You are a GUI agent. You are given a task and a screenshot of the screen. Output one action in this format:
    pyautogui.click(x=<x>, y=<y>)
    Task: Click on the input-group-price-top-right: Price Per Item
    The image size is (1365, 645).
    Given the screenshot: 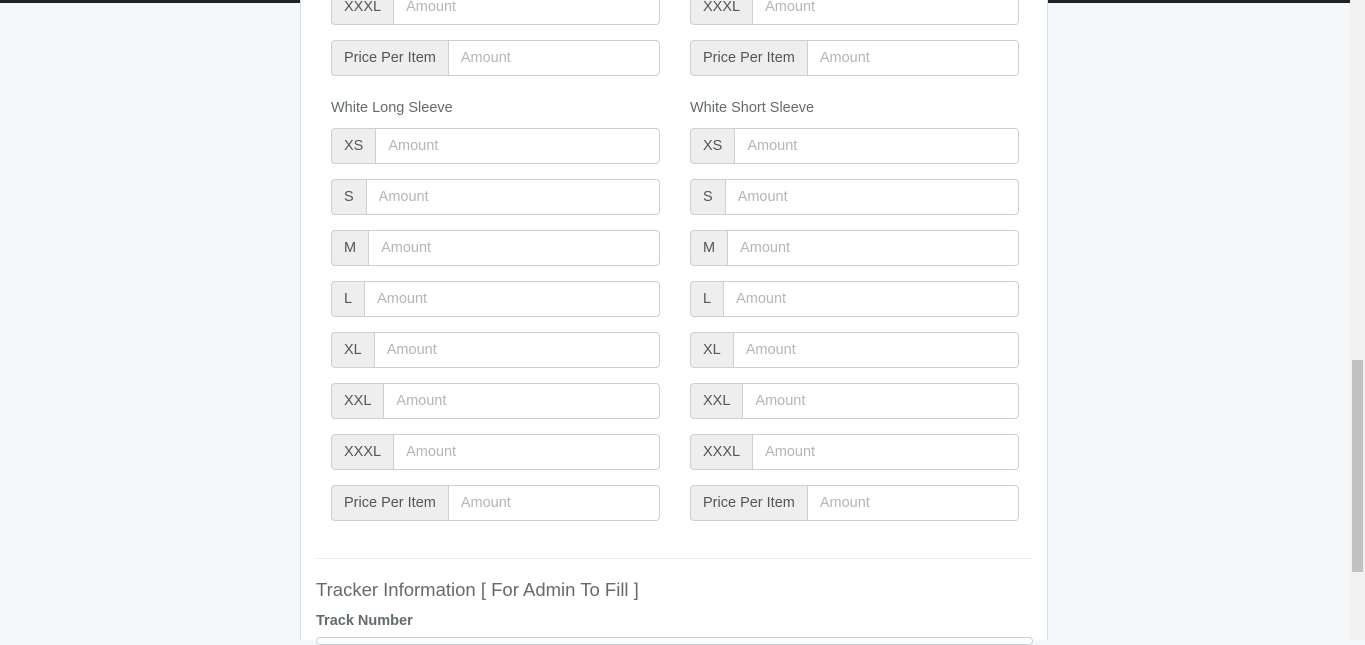 What is the action you would take?
    pyautogui.click(x=854, y=58)
    